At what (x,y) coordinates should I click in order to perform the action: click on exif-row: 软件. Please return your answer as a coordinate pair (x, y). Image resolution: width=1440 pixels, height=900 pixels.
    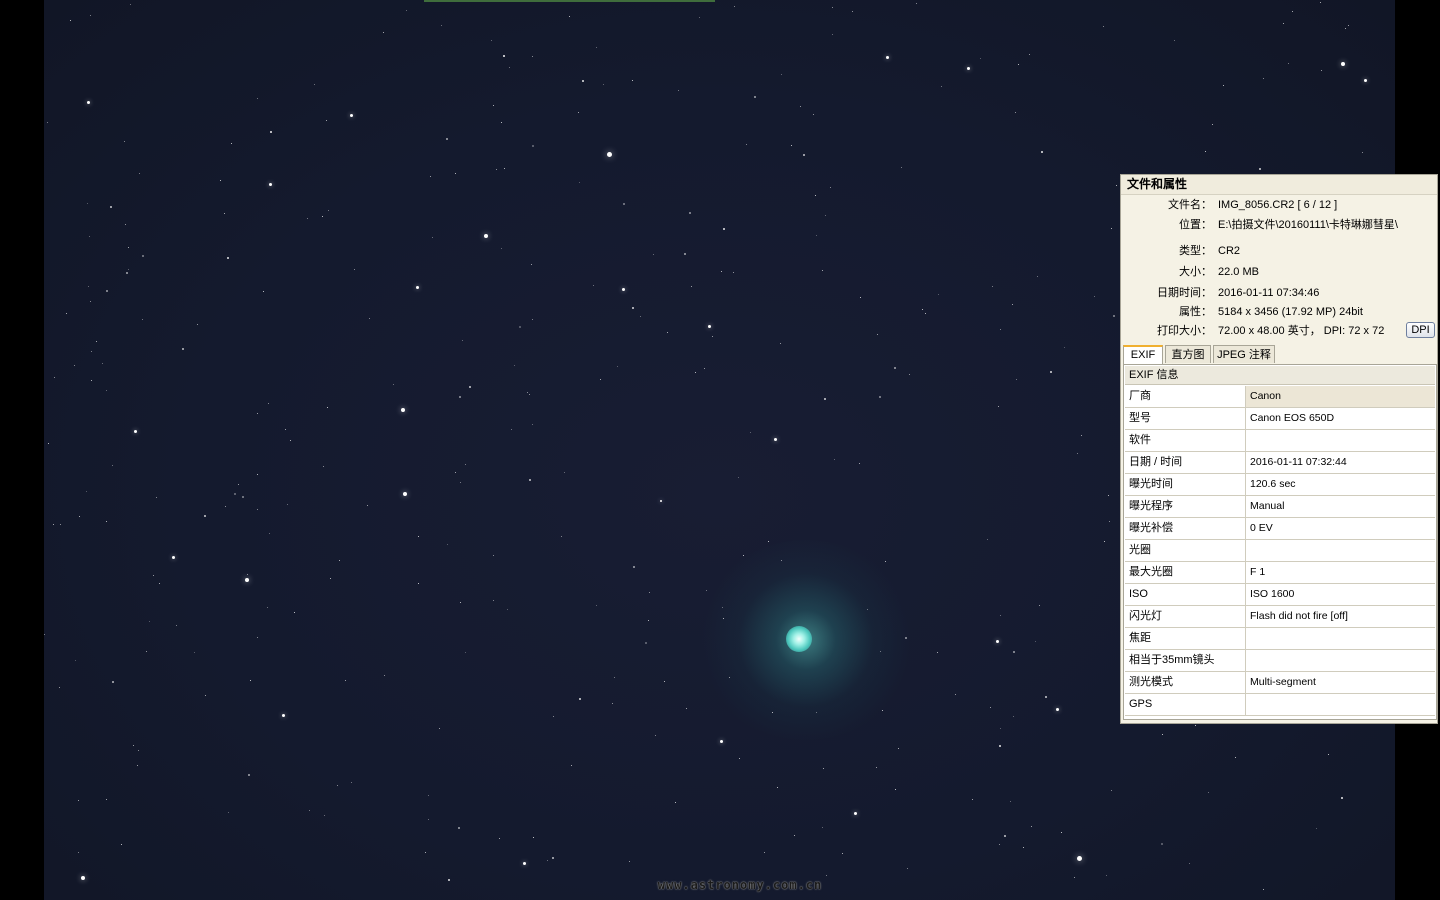
    Looking at the image, I should click on (1280, 441).